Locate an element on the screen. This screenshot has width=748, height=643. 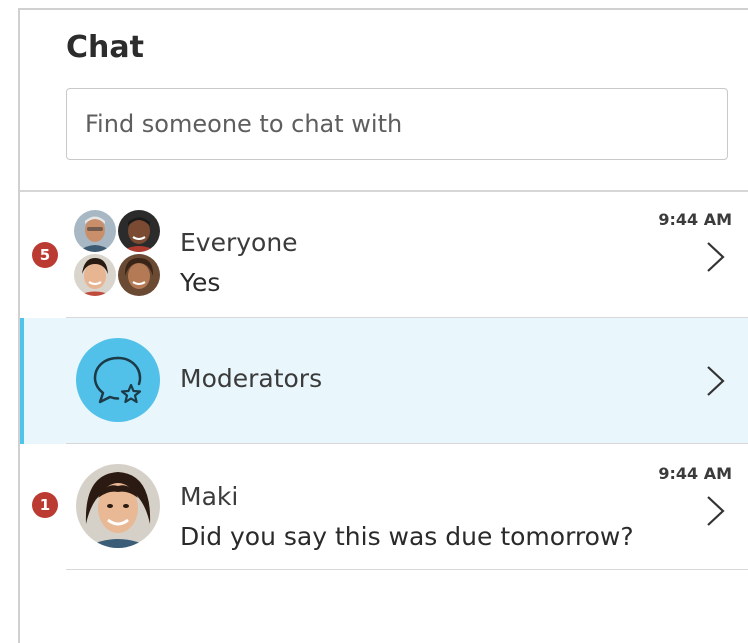
user-avatar-maki is located at coordinates (118, 506).